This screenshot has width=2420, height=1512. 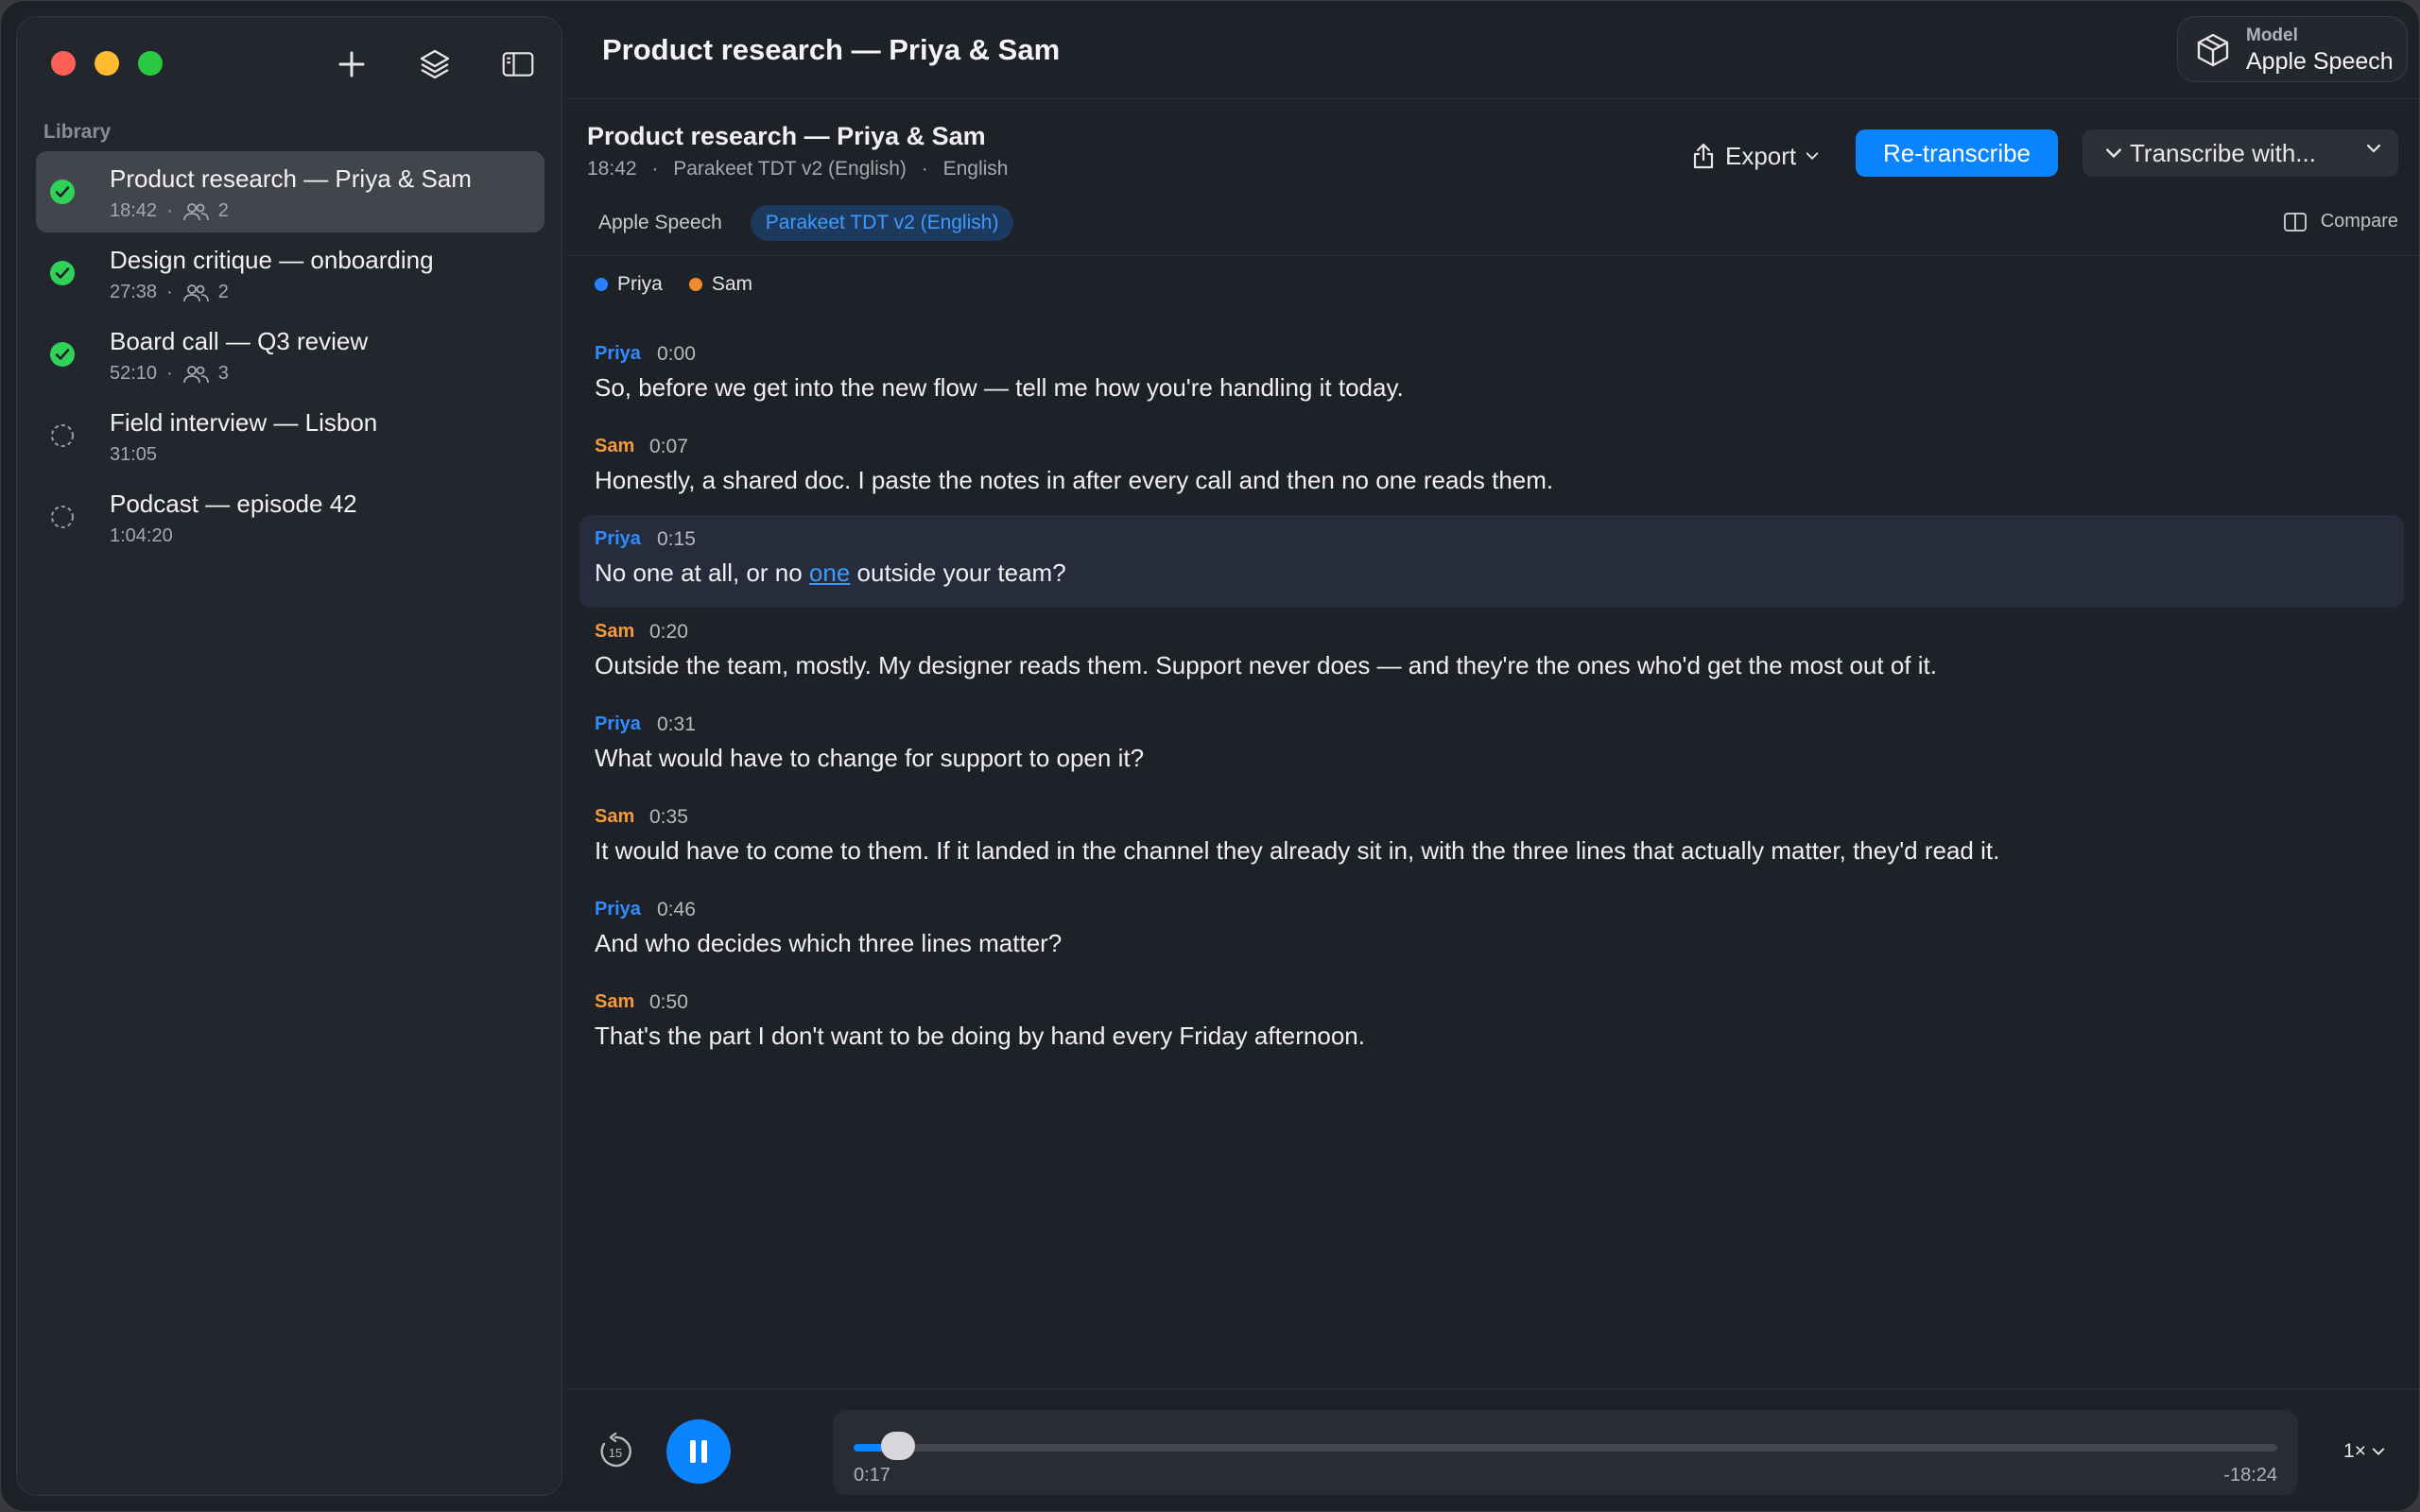 What do you see at coordinates (134, 292) in the screenshot?
I see `recording-duration: 27:38` at bounding box center [134, 292].